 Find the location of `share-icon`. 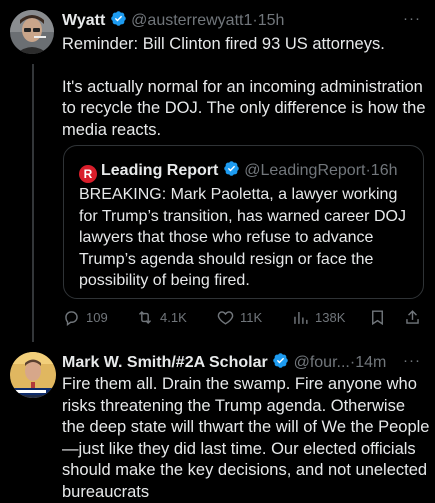

share-icon is located at coordinates (412, 317).